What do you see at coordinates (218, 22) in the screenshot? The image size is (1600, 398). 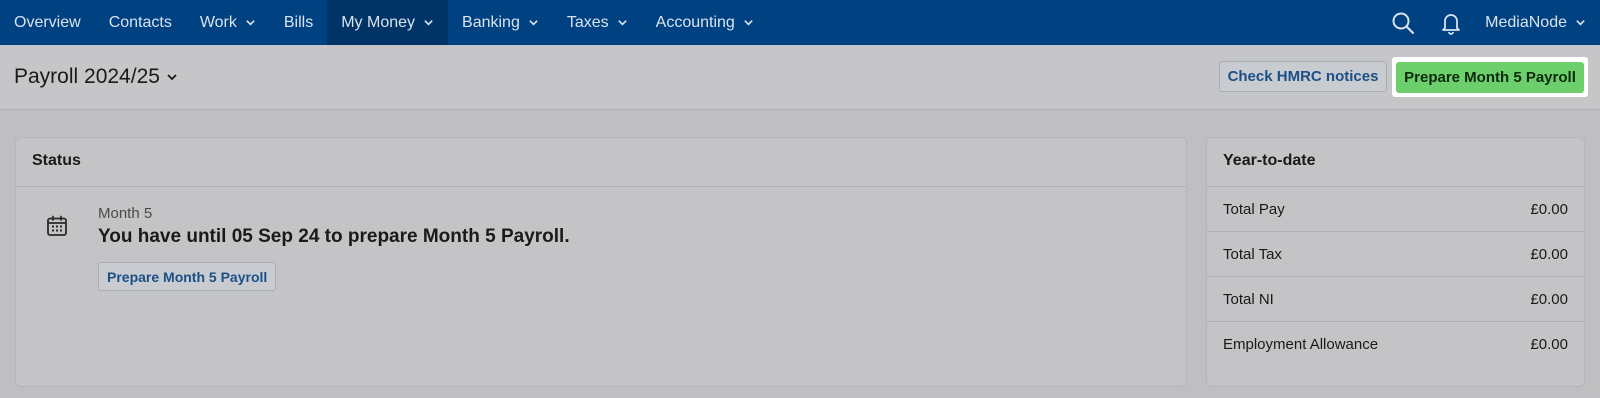 I see `nav-item-label: Work` at bounding box center [218, 22].